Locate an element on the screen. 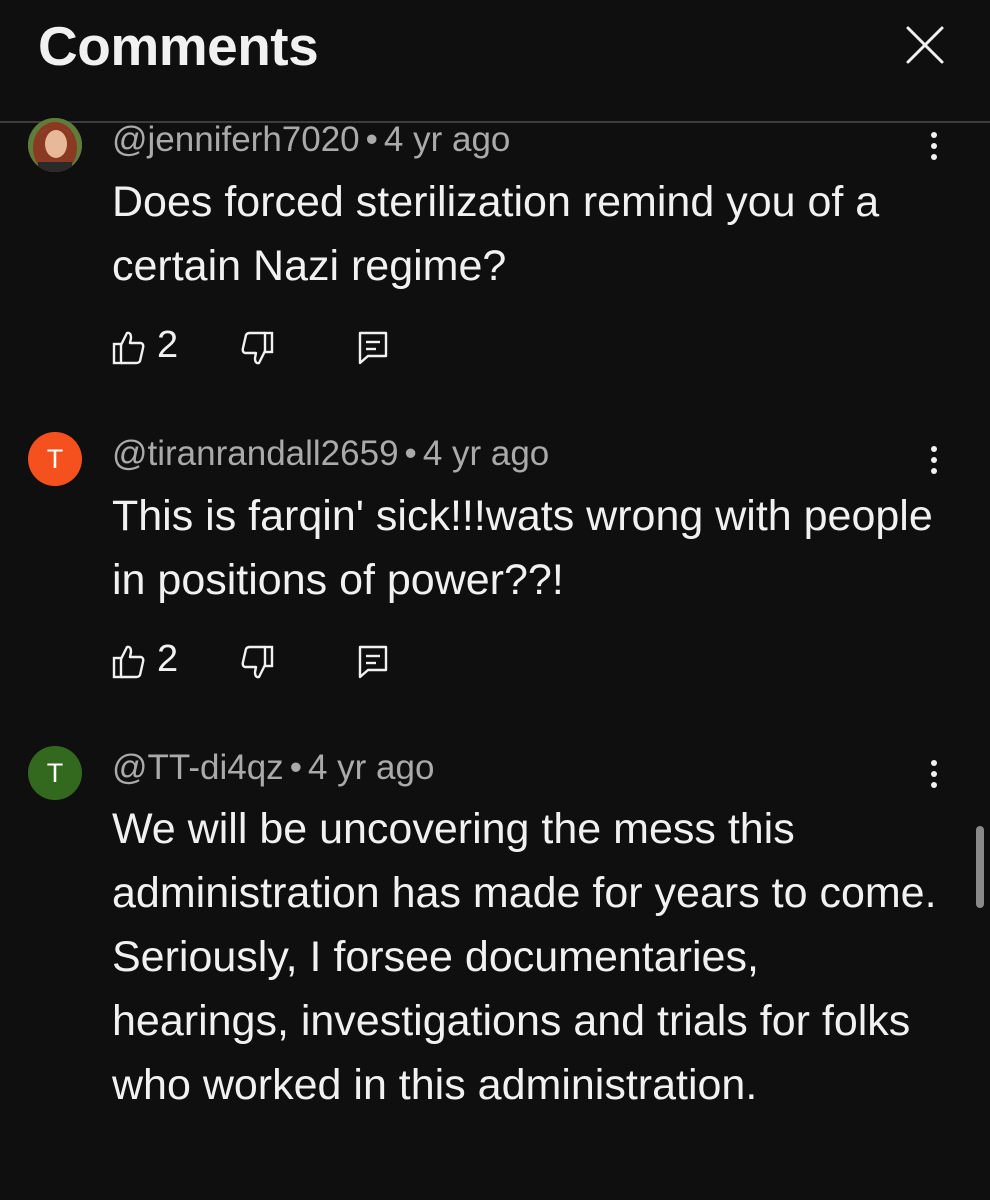  comment-meta: @jenniferh7020 • 4 yr ago is located at coordinates (311, 140).